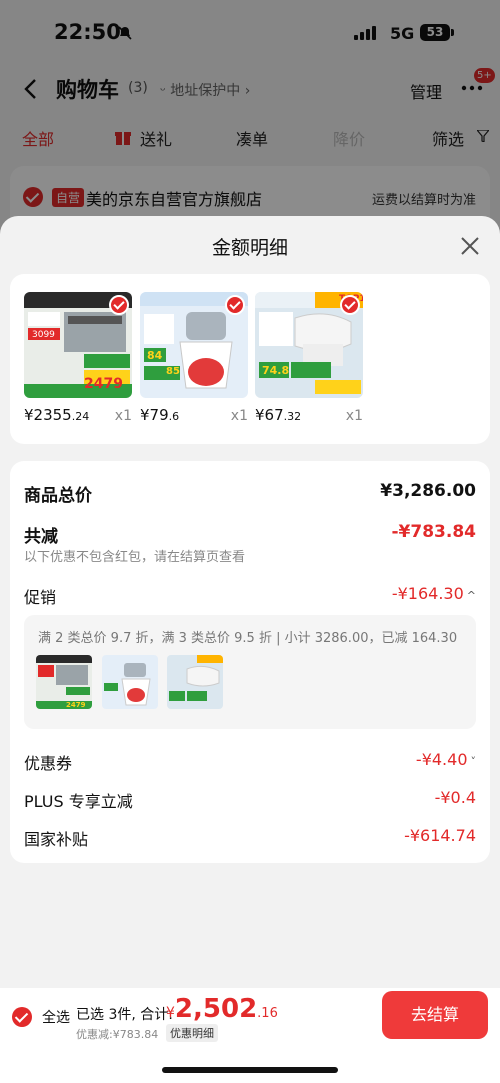 The height and width of the screenshot is (1083, 500). Describe the element at coordinates (276, 370) in the screenshot. I see `product-tag-price: 74.8` at that location.